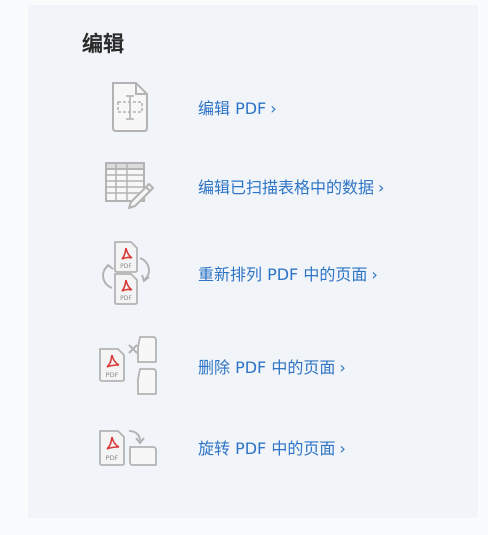 Image resolution: width=488 pixels, height=535 pixels. I want to click on list-item-edit-scanned-table: 编辑已扫描表格中的数据 ›, so click(278, 186).